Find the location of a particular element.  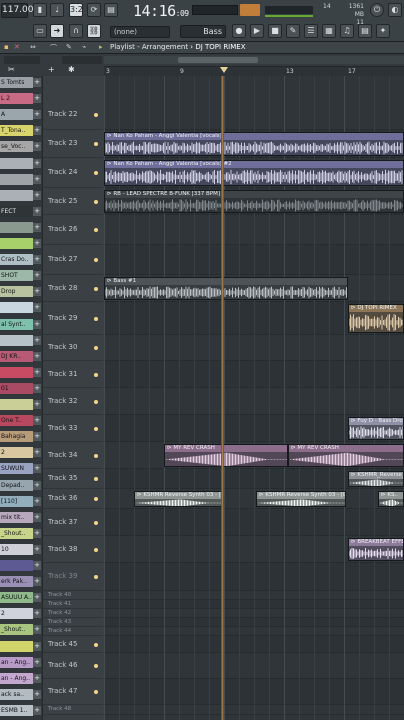

channel-row: A + is located at coordinates (21, 115).